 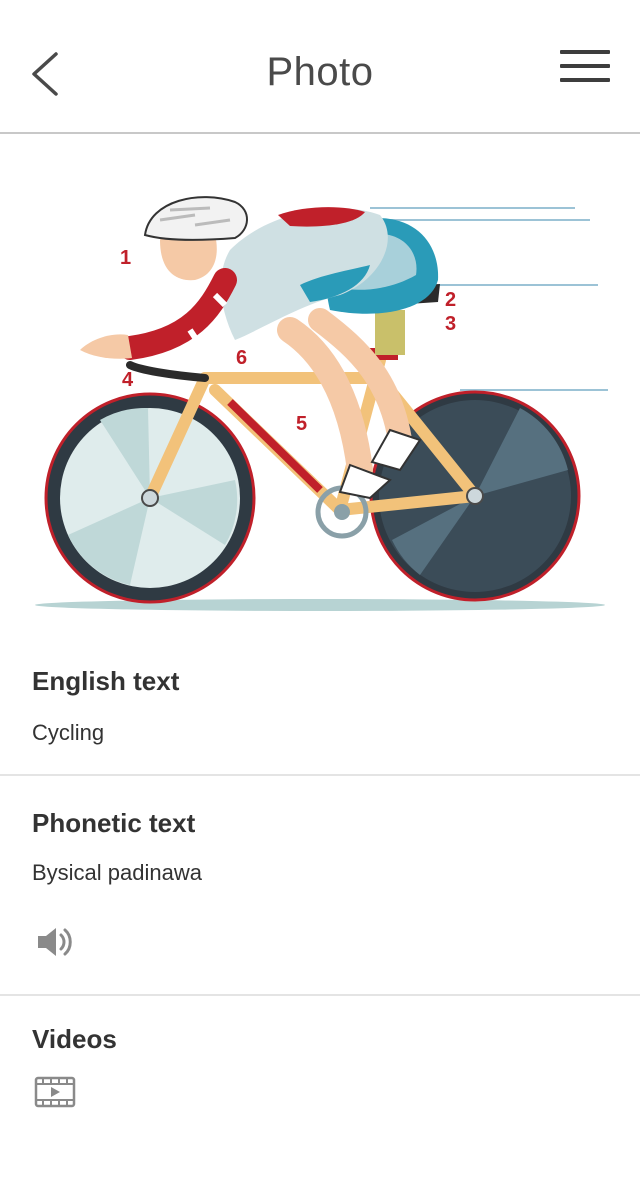 I want to click on marker-6: 6, so click(x=241, y=358).